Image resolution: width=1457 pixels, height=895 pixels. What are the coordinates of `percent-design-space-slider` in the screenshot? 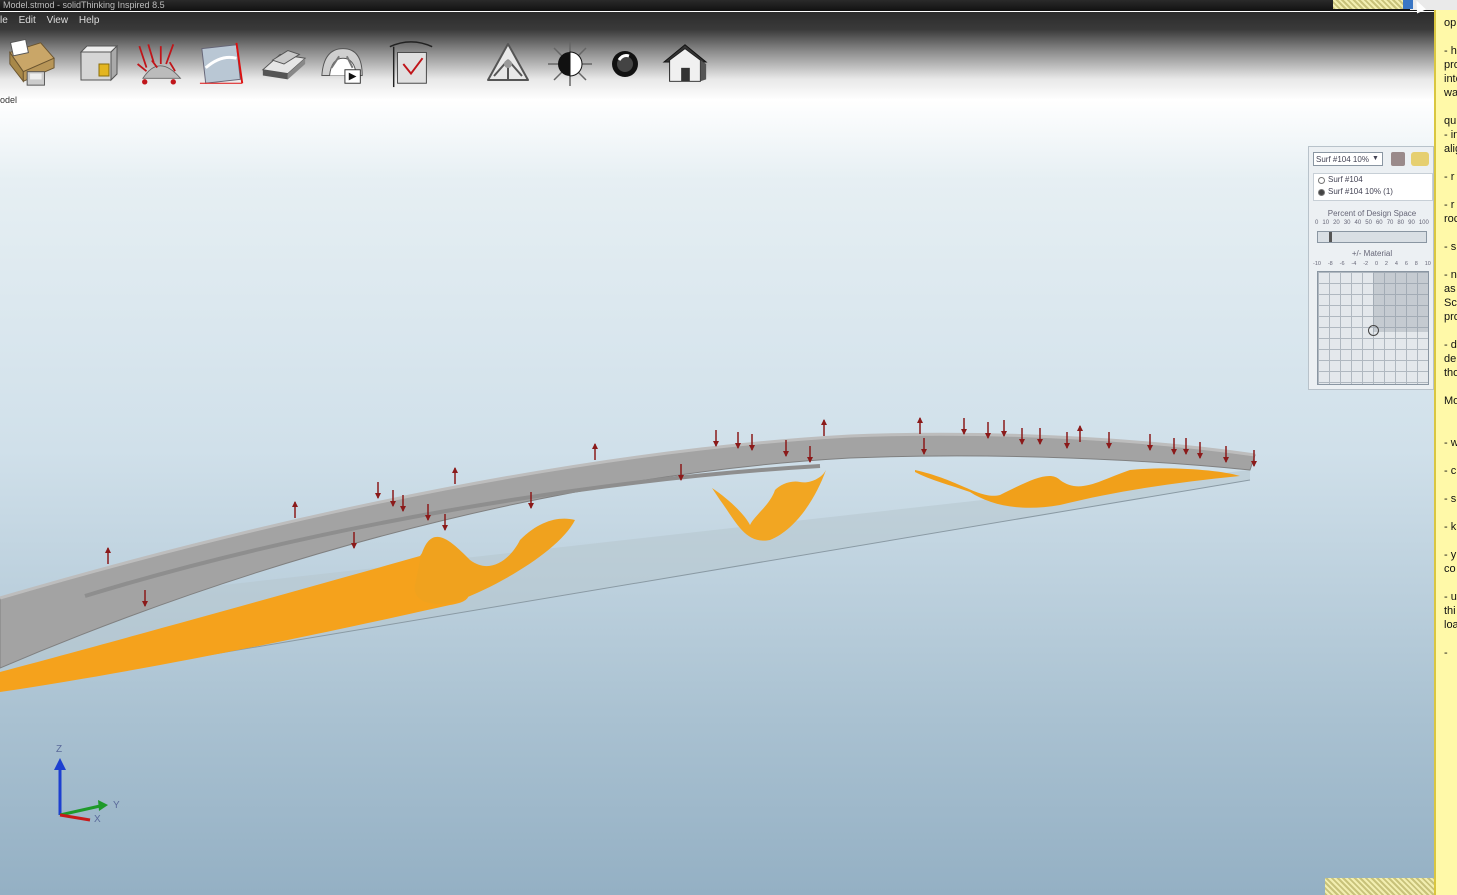 It's located at (1372, 237).